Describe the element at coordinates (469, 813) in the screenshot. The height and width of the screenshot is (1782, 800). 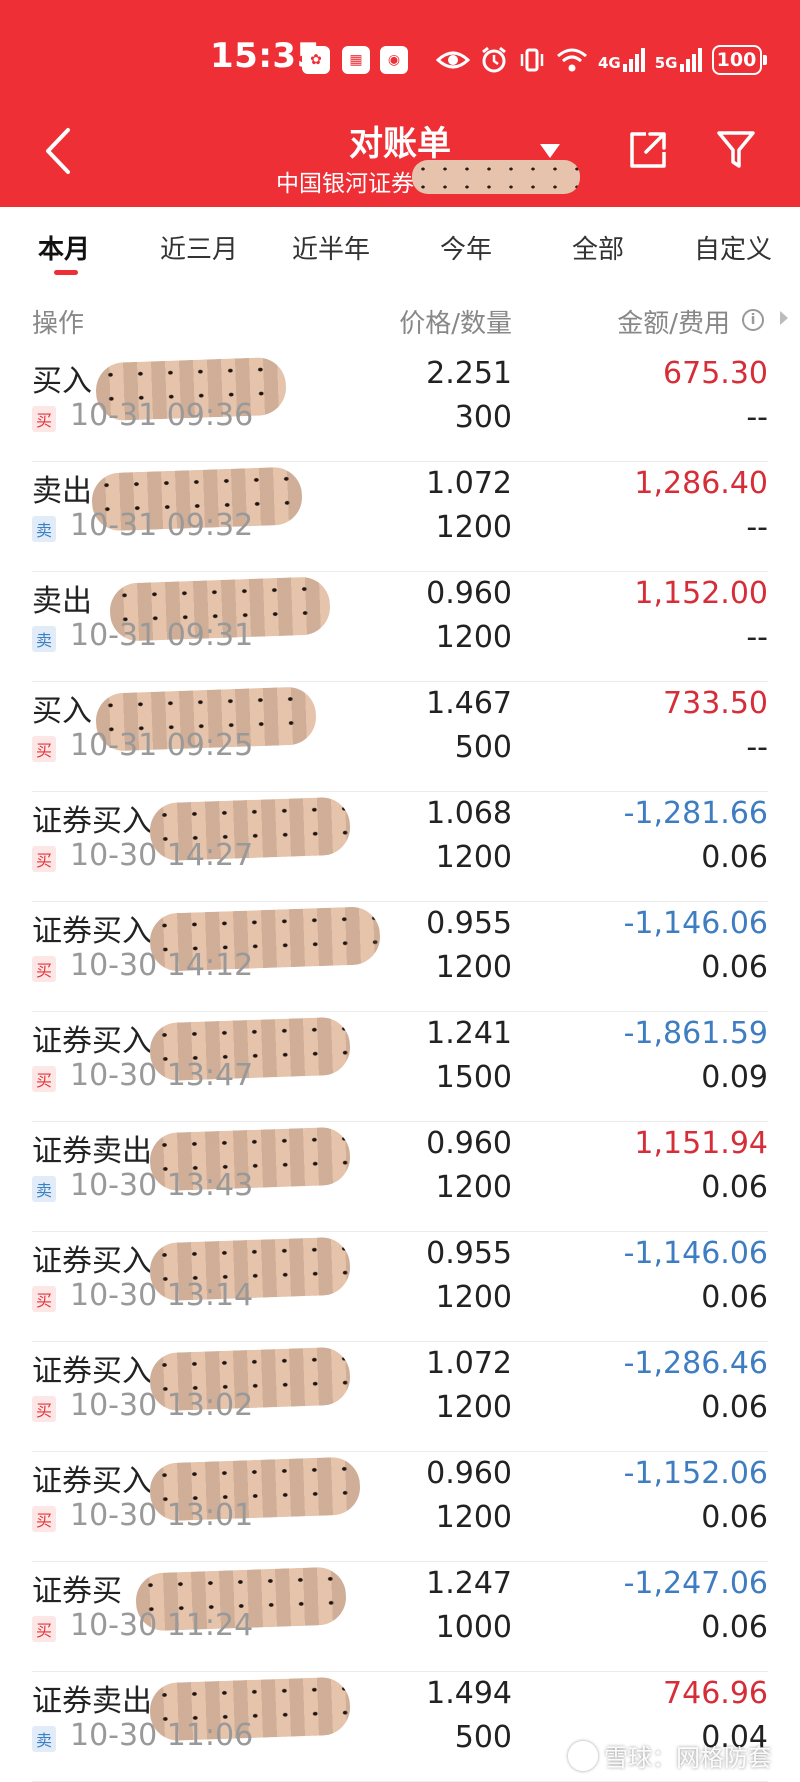
I see `row-price: 1.068` at that location.